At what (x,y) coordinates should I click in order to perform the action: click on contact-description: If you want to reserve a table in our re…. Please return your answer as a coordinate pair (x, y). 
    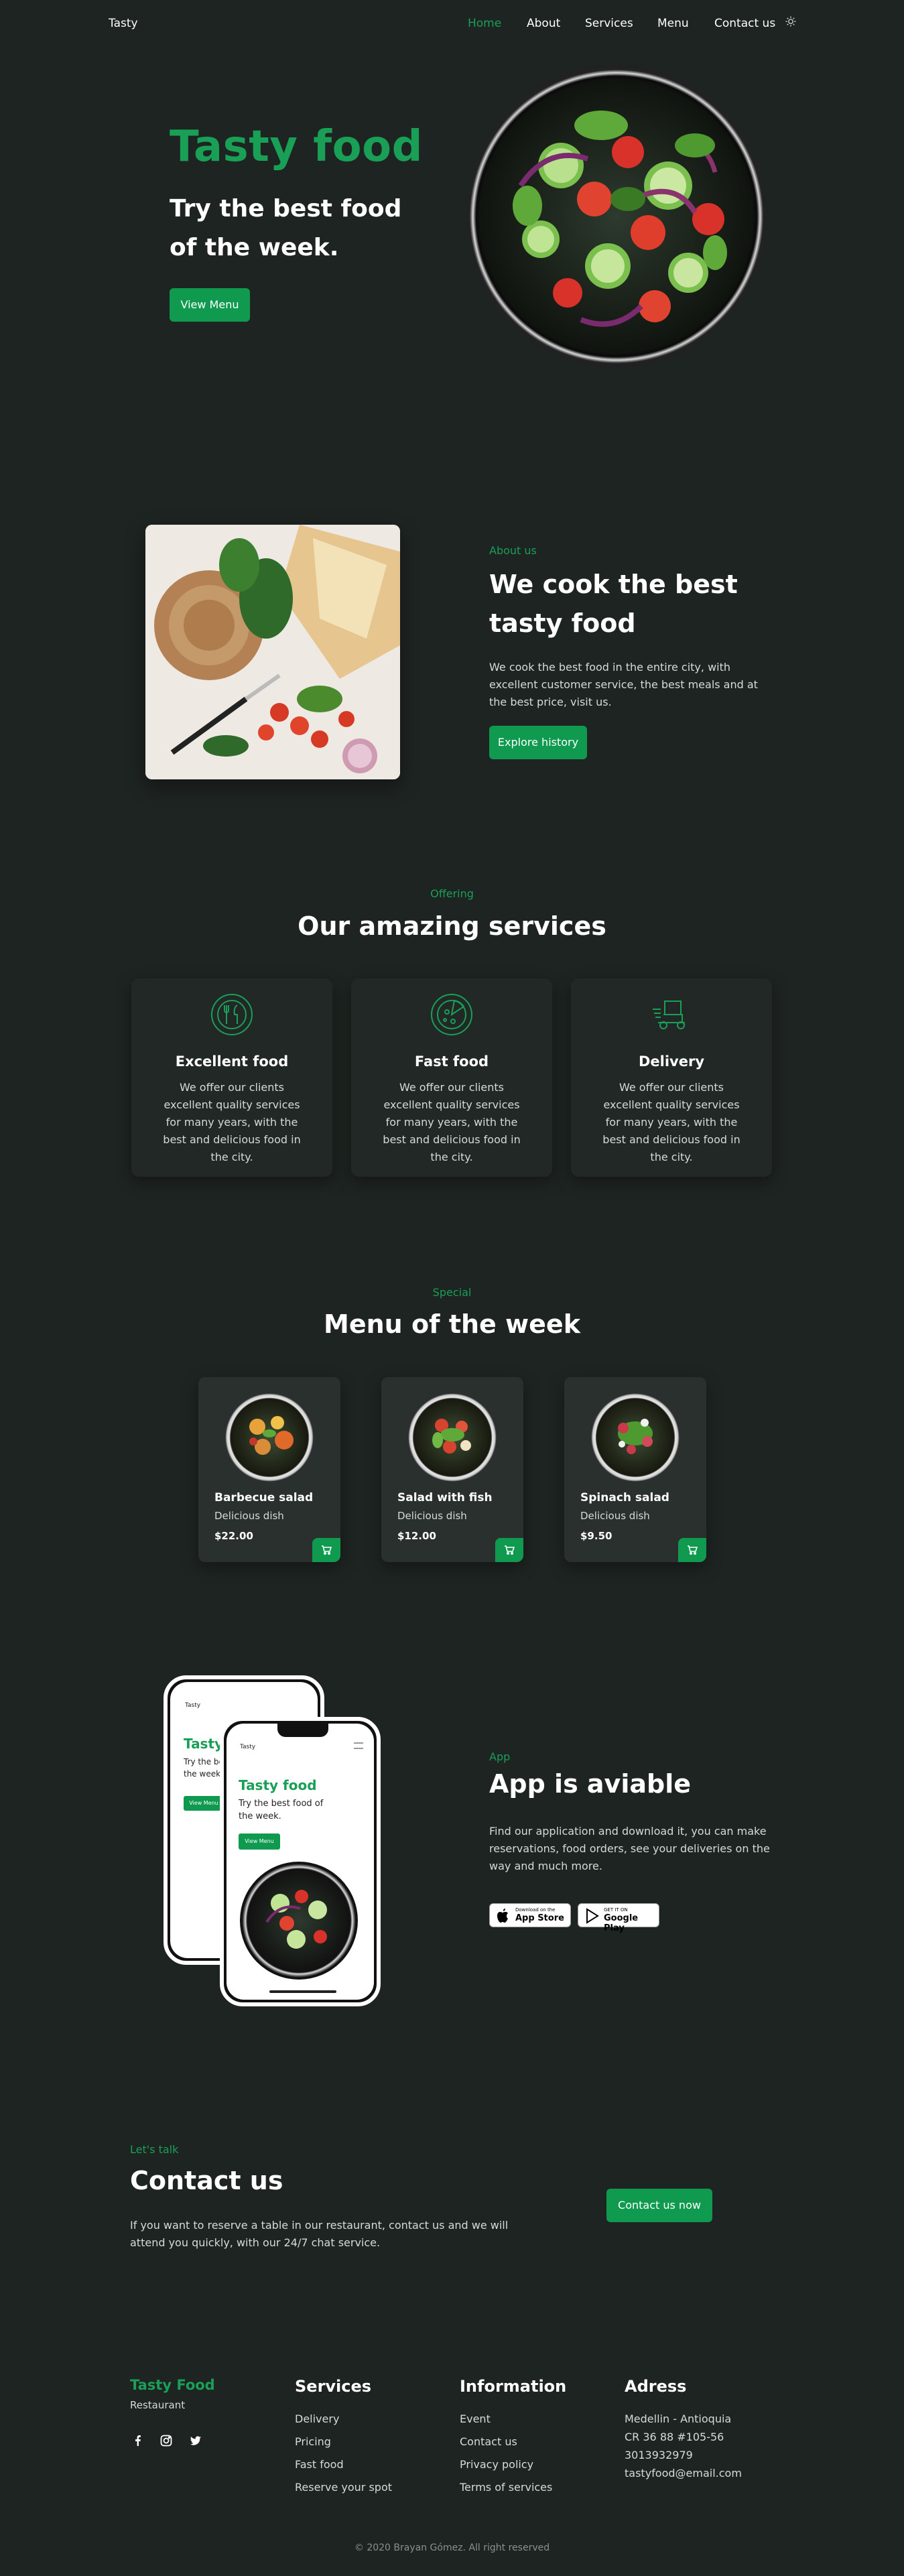
    Looking at the image, I should click on (320, 2234).